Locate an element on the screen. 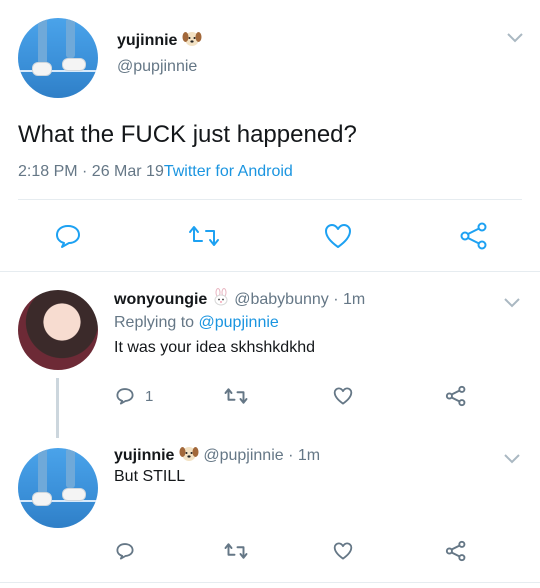  replying-to-handle: @pupjinnie is located at coordinates (239, 322).